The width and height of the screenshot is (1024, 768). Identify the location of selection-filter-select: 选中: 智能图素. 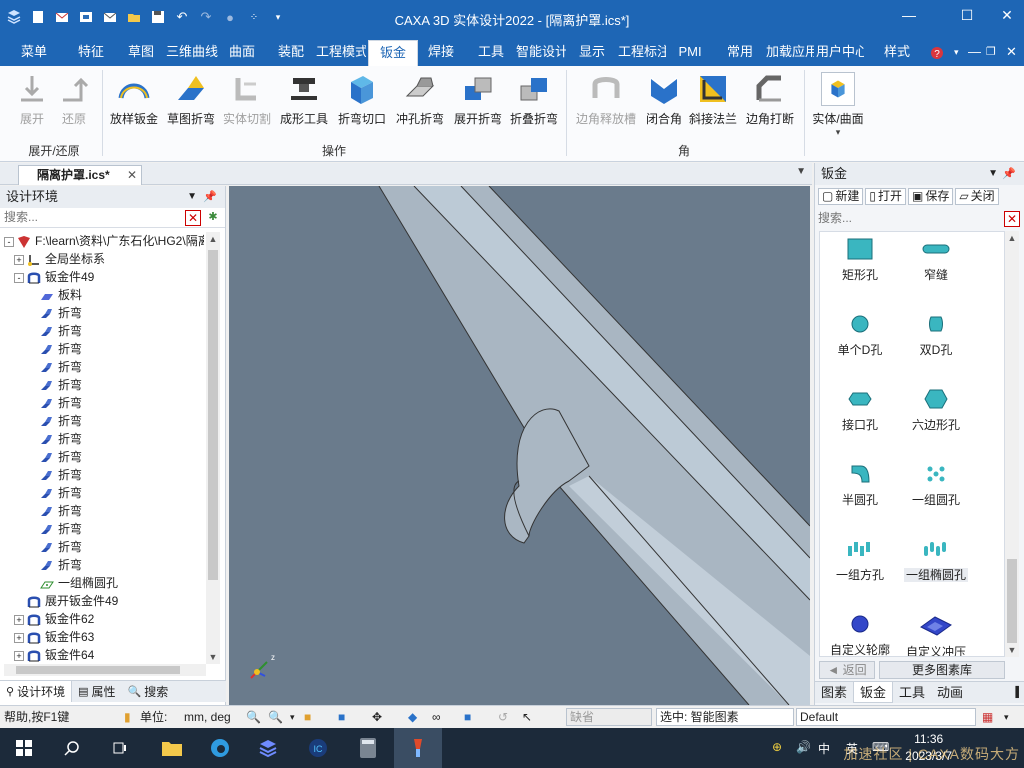
(725, 717).